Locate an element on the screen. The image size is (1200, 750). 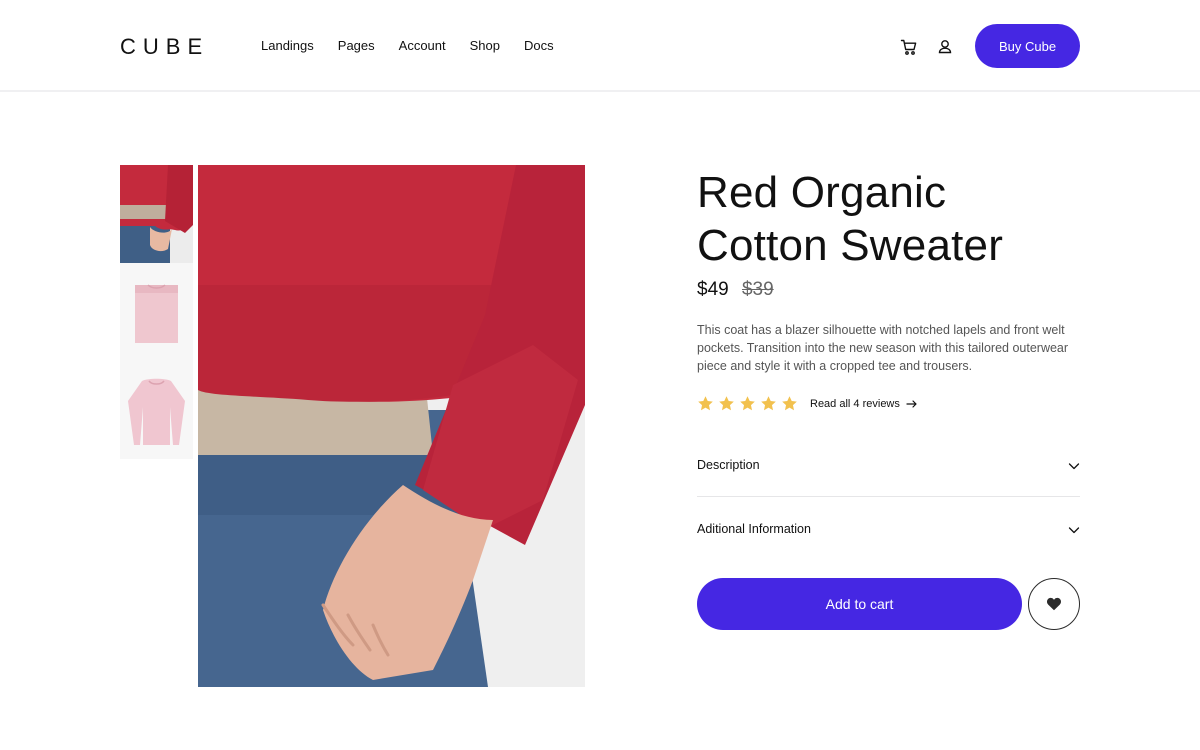
rating: Read all 4 reviews is located at coordinates (807, 403).